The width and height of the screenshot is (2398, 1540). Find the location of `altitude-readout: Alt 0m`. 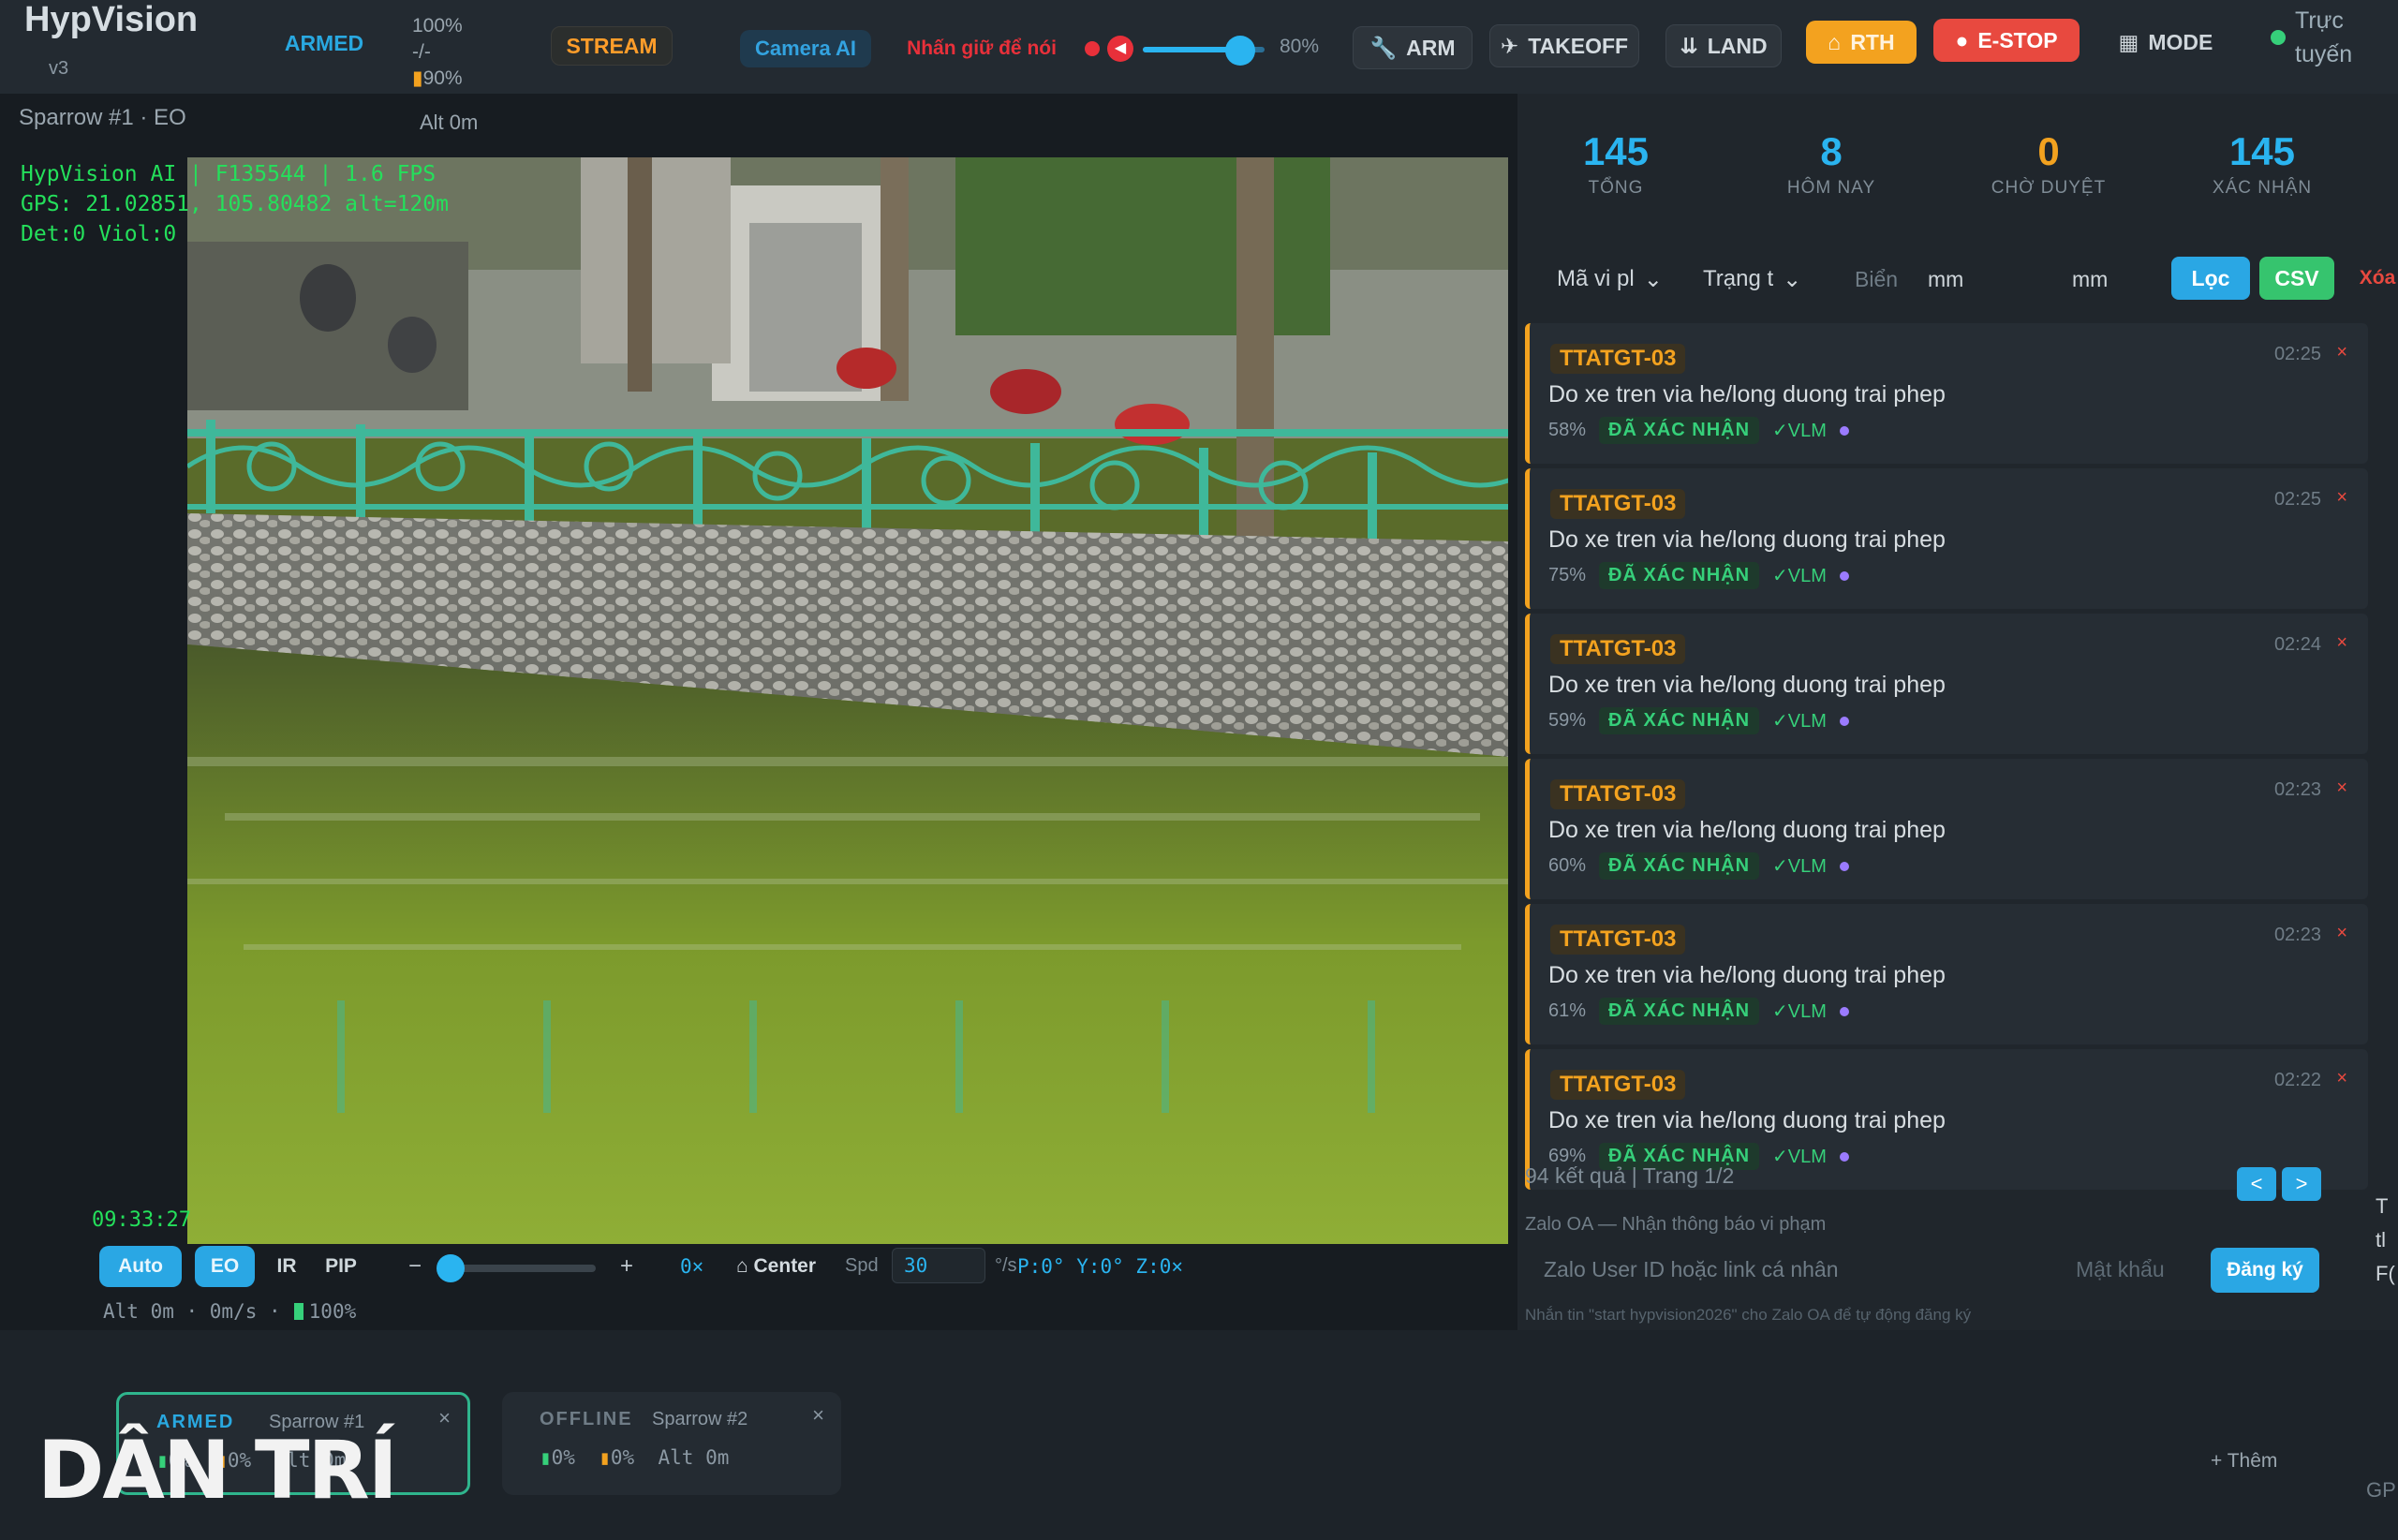

altitude-readout: Alt 0m is located at coordinates (449, 122).